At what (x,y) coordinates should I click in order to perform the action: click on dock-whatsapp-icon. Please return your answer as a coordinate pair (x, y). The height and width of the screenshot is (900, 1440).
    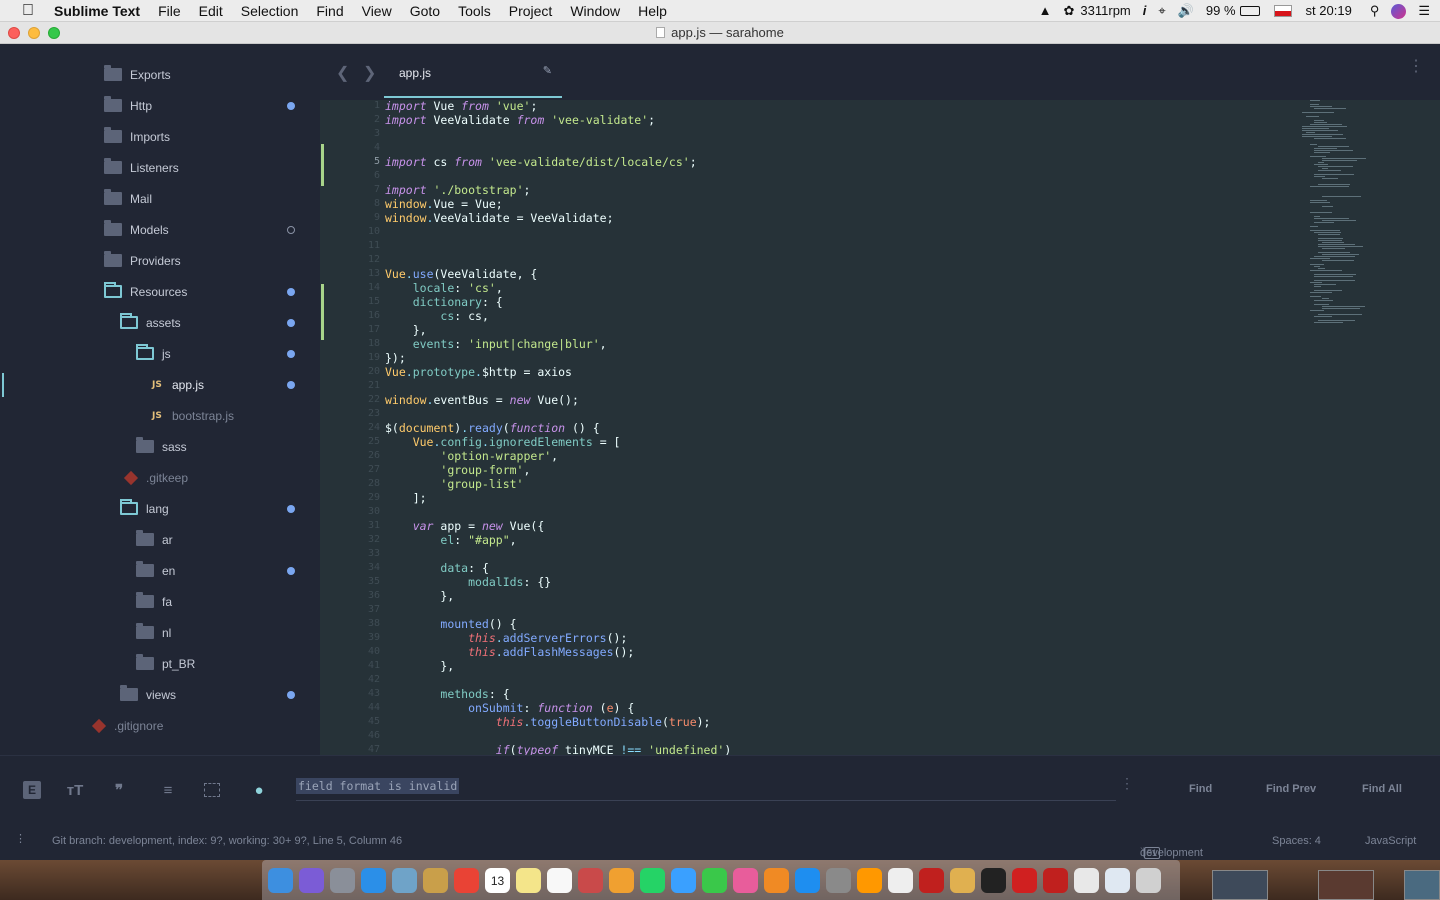
    Looking at the image, I should click on (652, 880).